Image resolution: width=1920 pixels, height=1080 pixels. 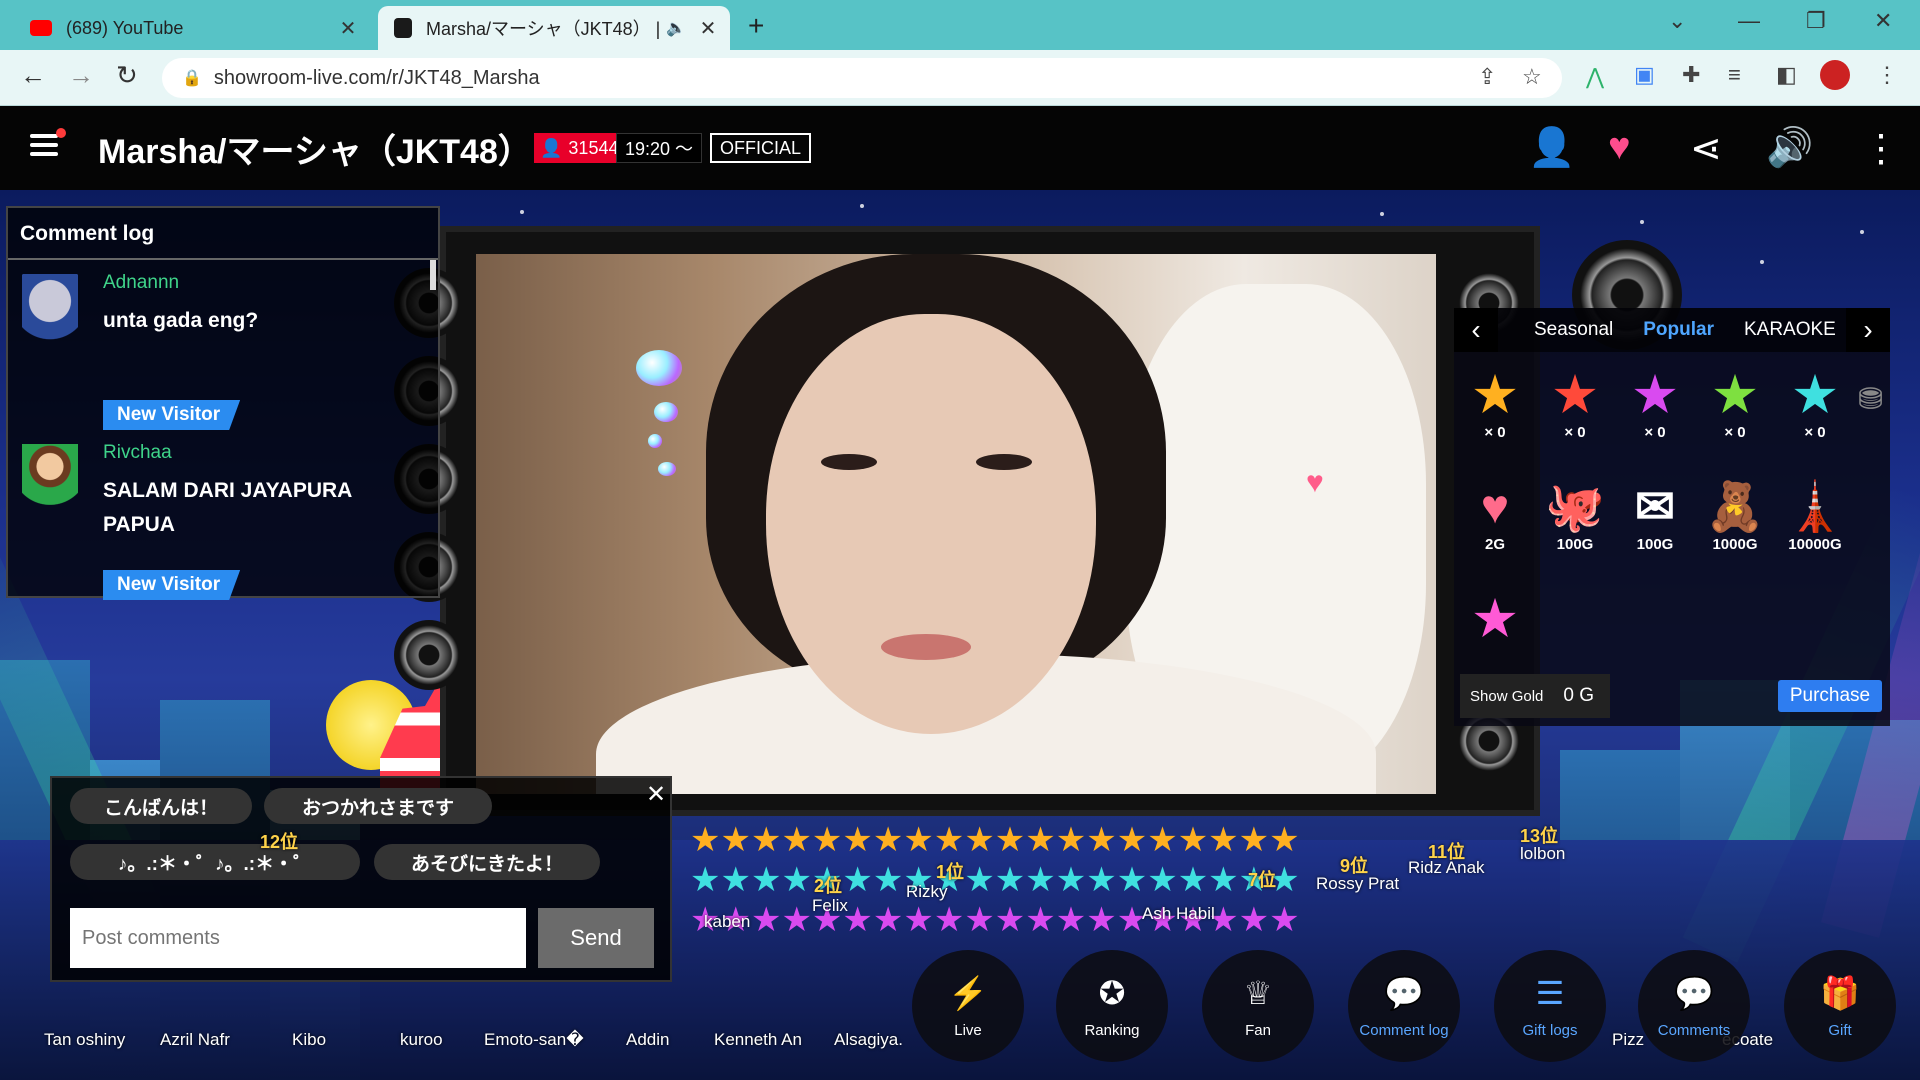 What do you see at coordinates (137, 453) in the screenshot?
I see `comment-author: Rivchaa` at bounding box center [137, 453].